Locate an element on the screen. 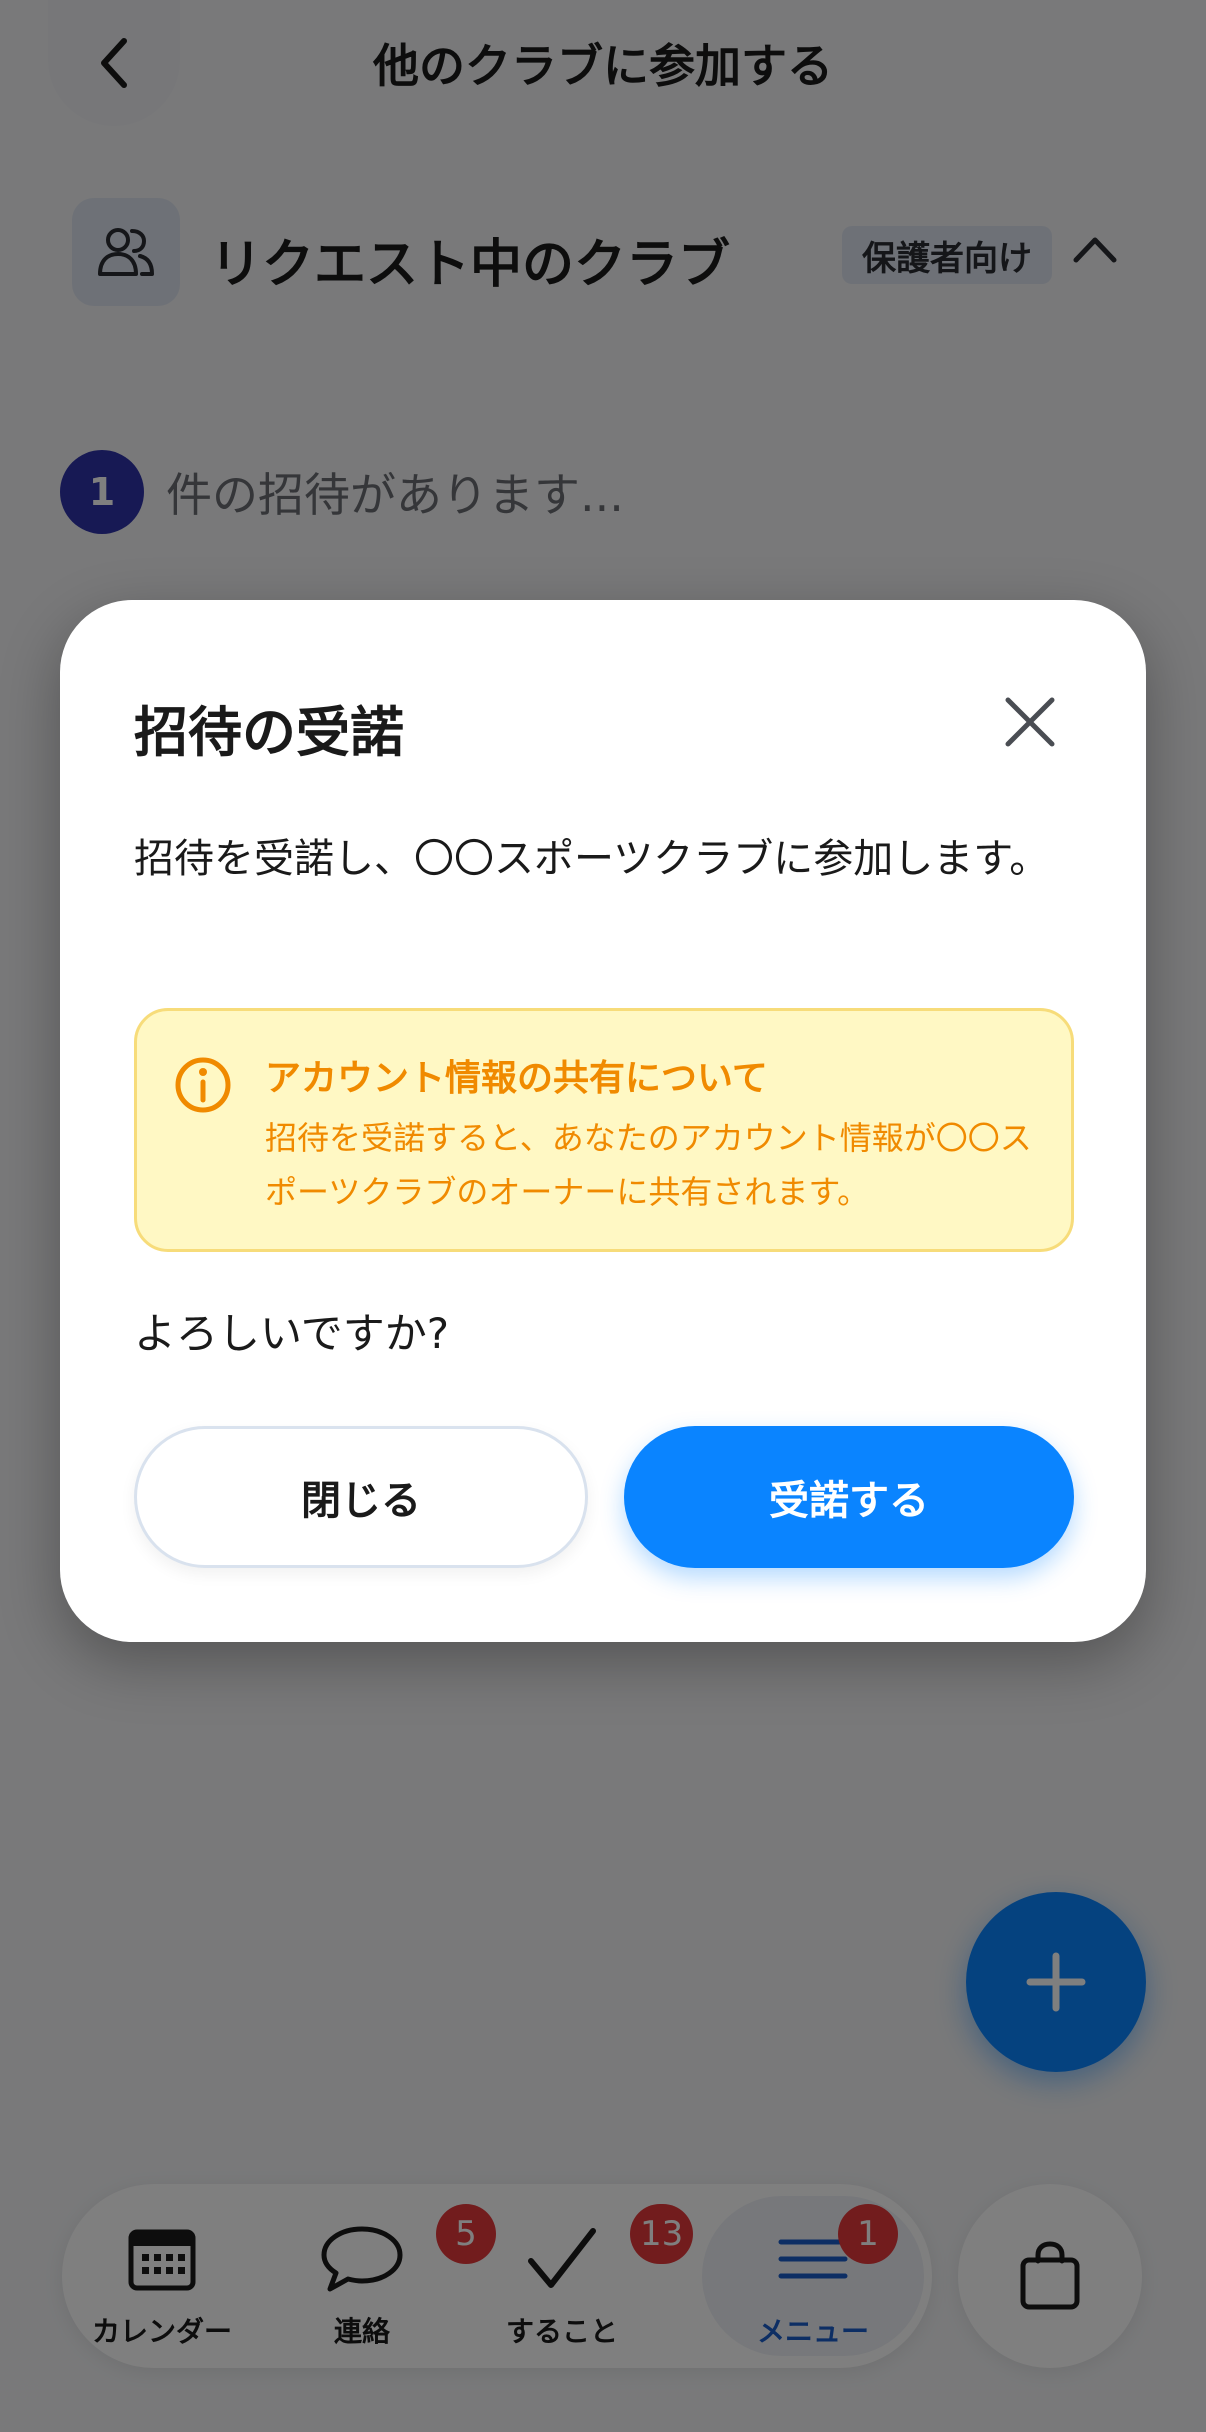 The height and width of the screenshot is (2432, 1206). confirm-question: よろしいですか? is located at coordinates (292, 1333).